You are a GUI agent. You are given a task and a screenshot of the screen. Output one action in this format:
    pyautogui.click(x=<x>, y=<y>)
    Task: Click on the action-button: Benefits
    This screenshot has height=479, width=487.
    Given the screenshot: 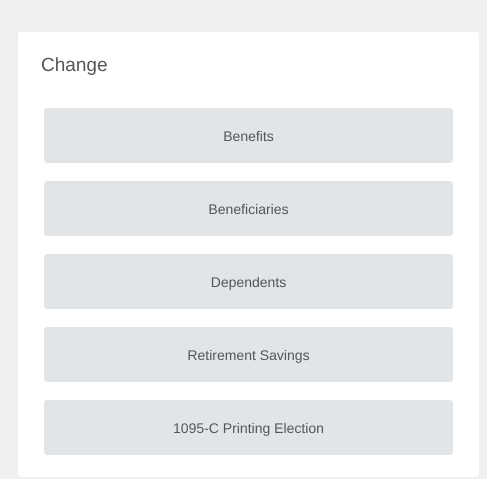 What is the action you would take?
    pyautogui.click(x=248, y=135)
    